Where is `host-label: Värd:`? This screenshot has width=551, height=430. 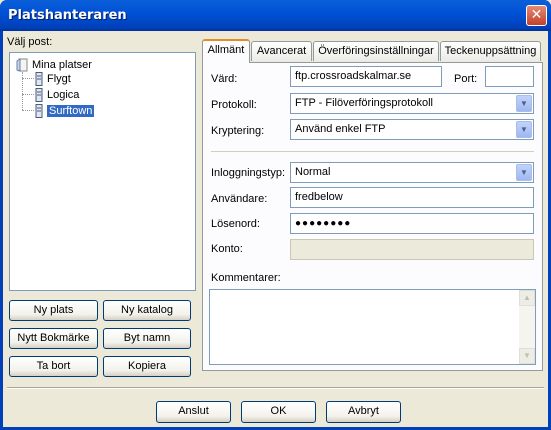
host-label: Värd: is located at coordinates (224, 79).